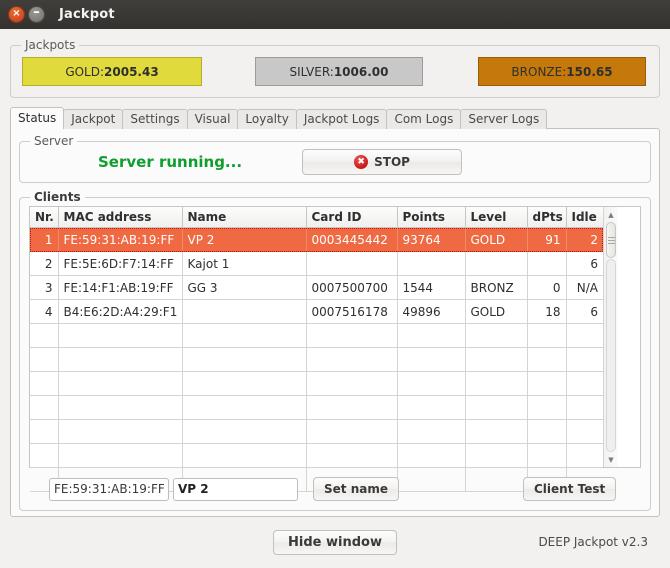 This screenshot has height=568, width=670. Describe the element at coordinates (589, 71) in the screenshot. I see `jackpot-bronze-value: 150.65` at that location.